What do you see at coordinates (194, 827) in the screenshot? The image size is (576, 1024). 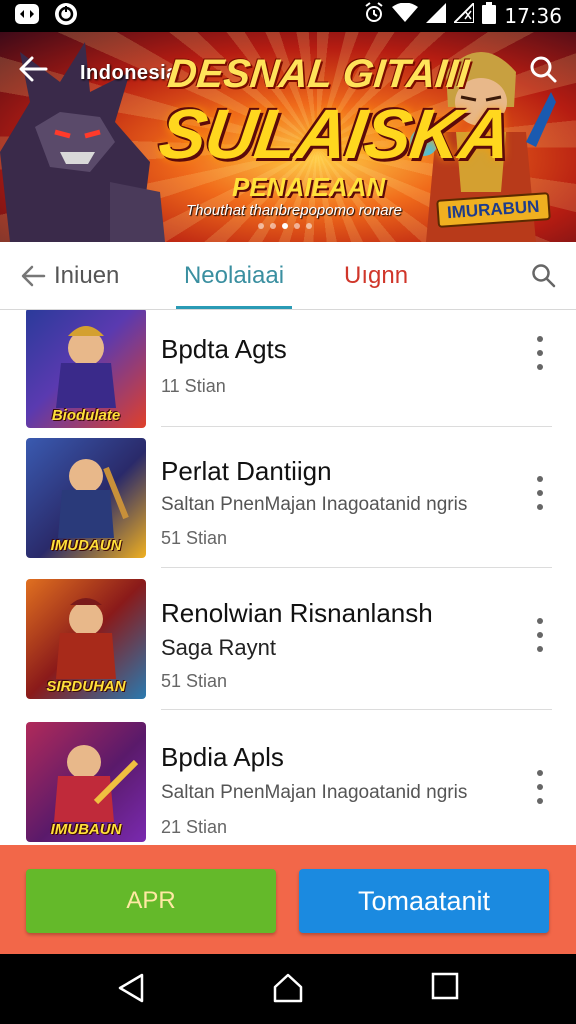 I see `item-meta: 21 Stian` at bounding box center [194, 827].